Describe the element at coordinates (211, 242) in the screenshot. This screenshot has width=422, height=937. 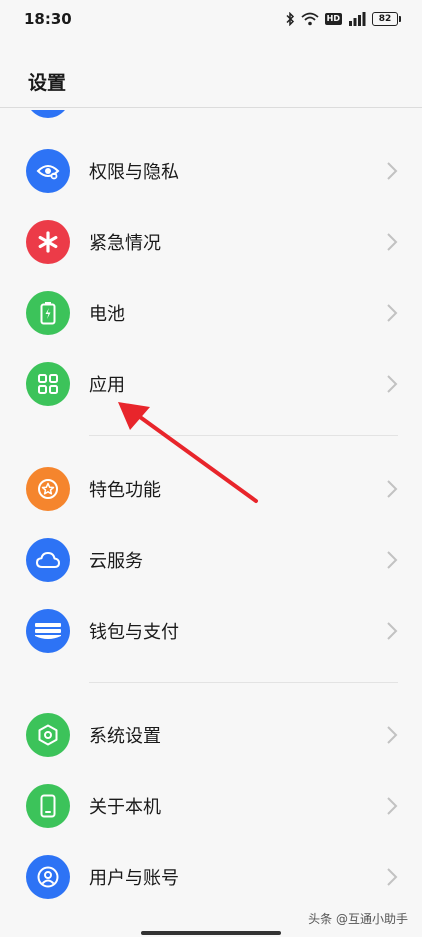
I see `settings-item-emergency: 紧急情况` at that location.